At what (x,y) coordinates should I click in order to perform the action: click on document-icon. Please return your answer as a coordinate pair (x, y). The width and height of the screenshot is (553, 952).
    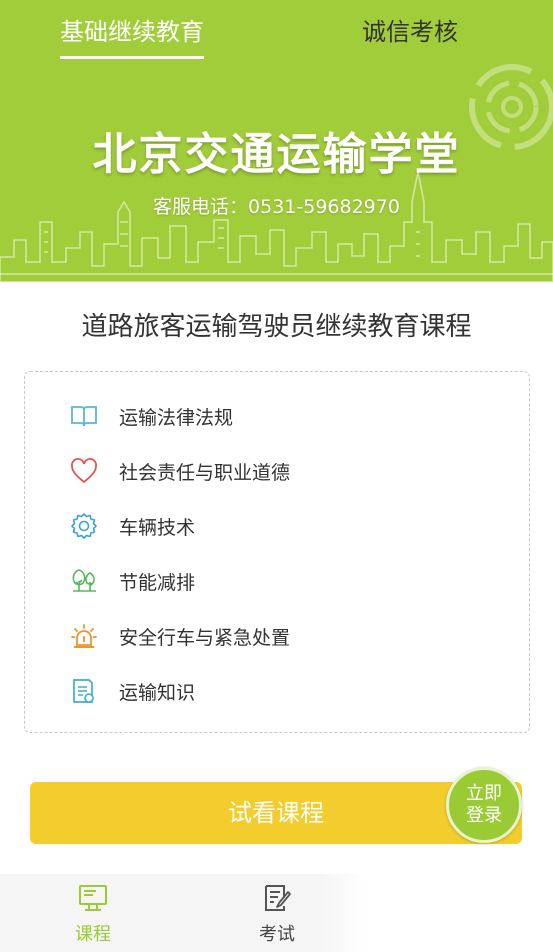
    Looking at the image, I should click on (84, 691).